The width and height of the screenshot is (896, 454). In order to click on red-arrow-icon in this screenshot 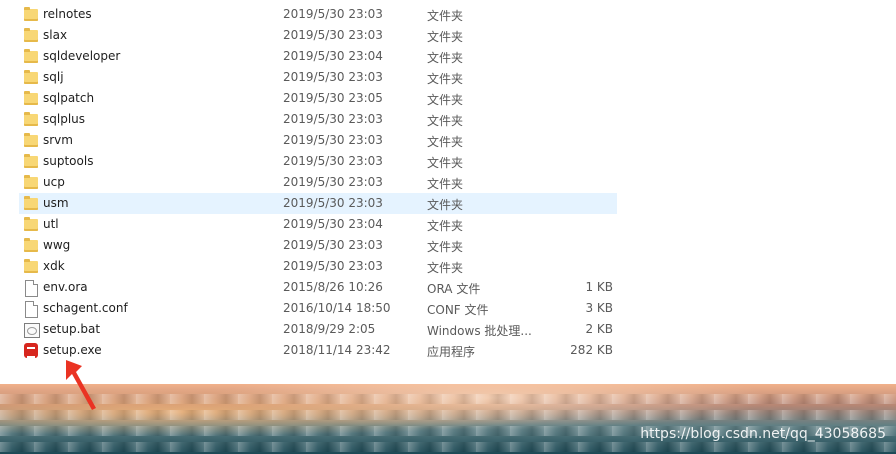, I will do `click(81, 385)`.